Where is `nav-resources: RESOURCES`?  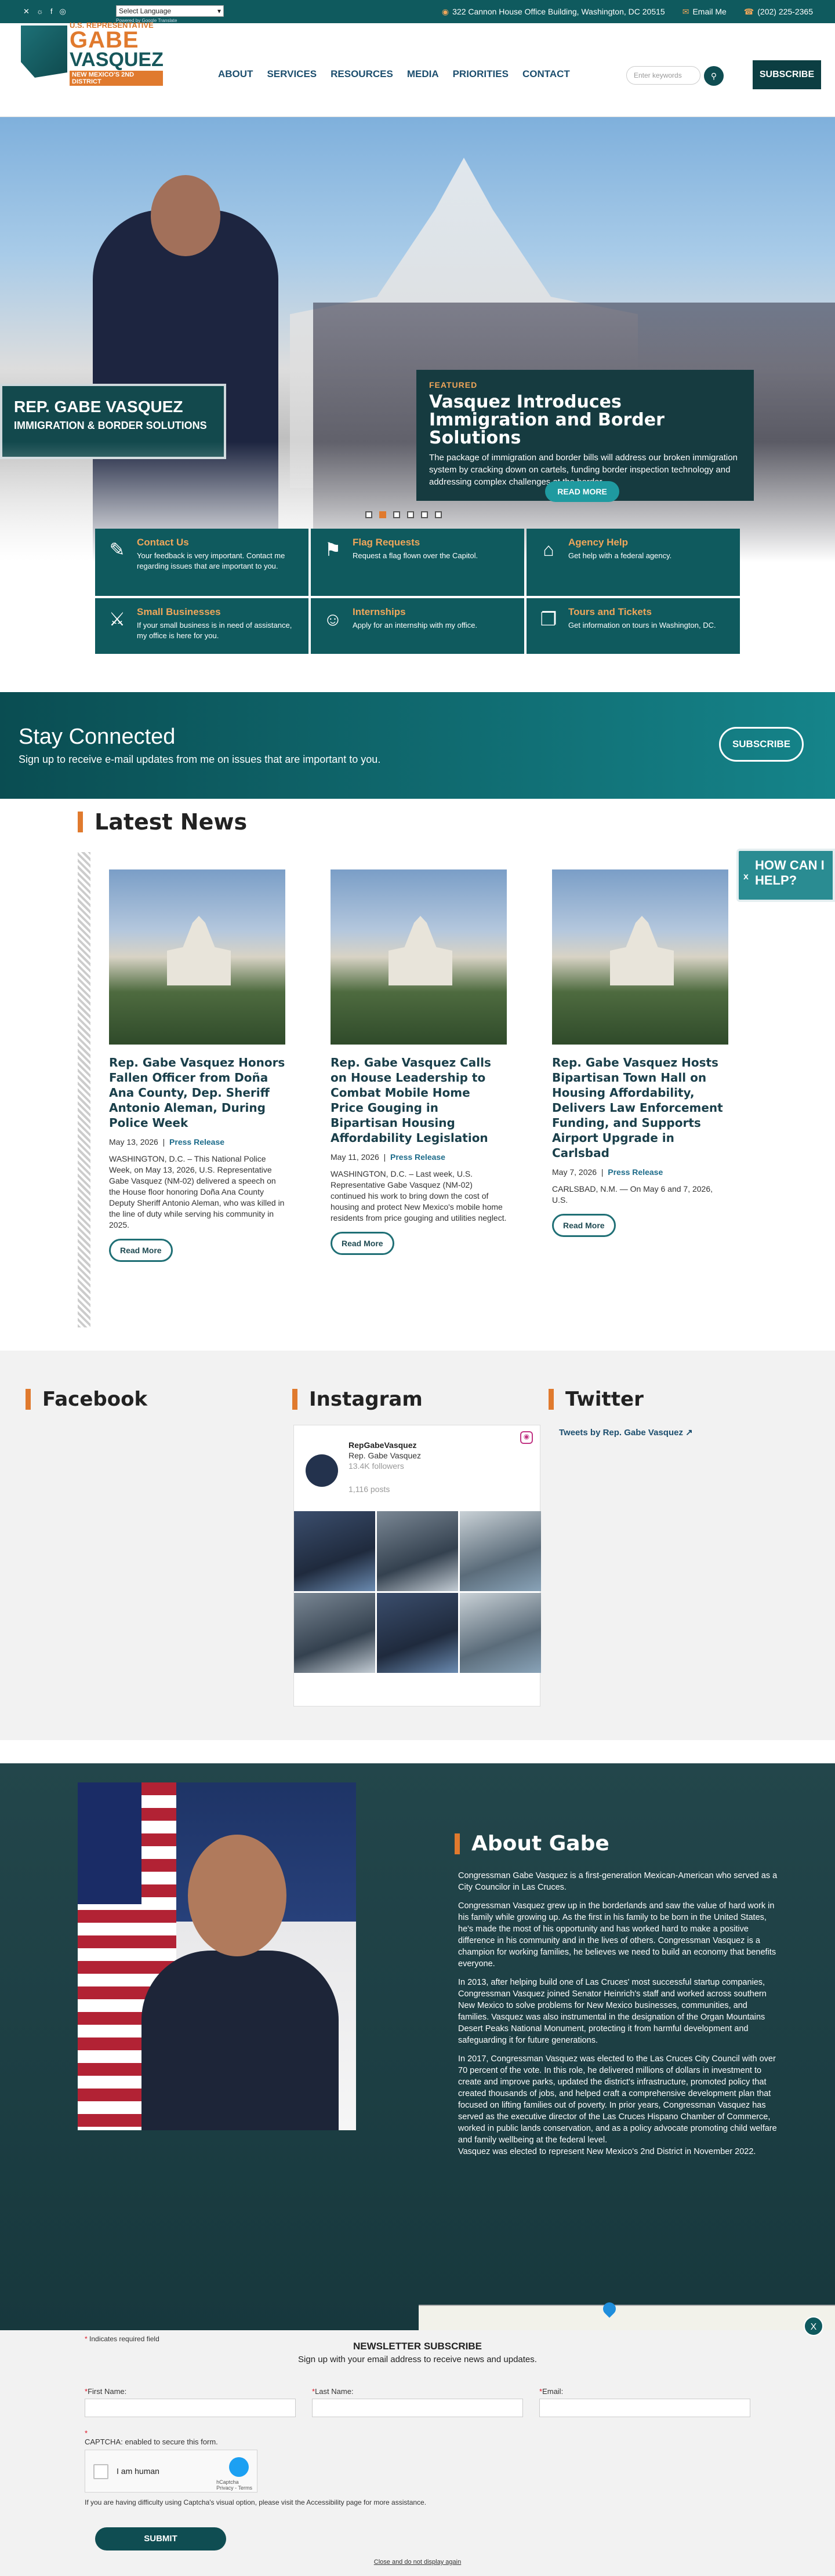
nav-resources: RESOURCES is located at coordinates (362, 74).